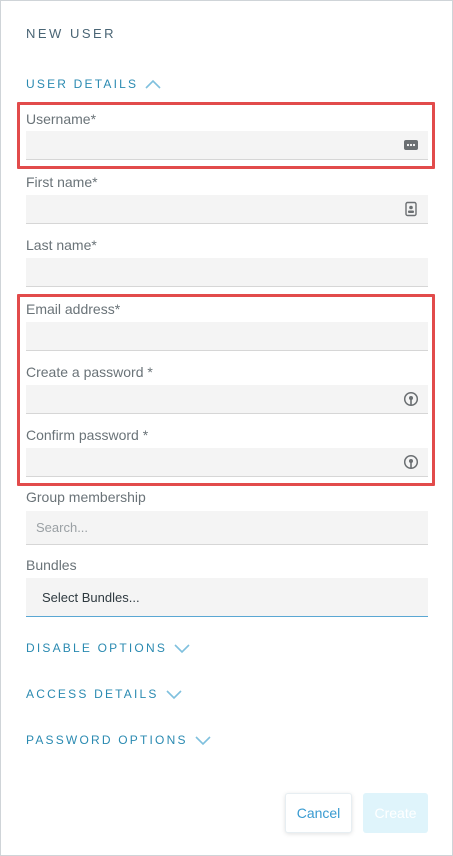 This screenshot has width=453, height=856. Describe the element at coordinates (153, 84) in the screenshot. I see `chevron-up-icon` at that location.